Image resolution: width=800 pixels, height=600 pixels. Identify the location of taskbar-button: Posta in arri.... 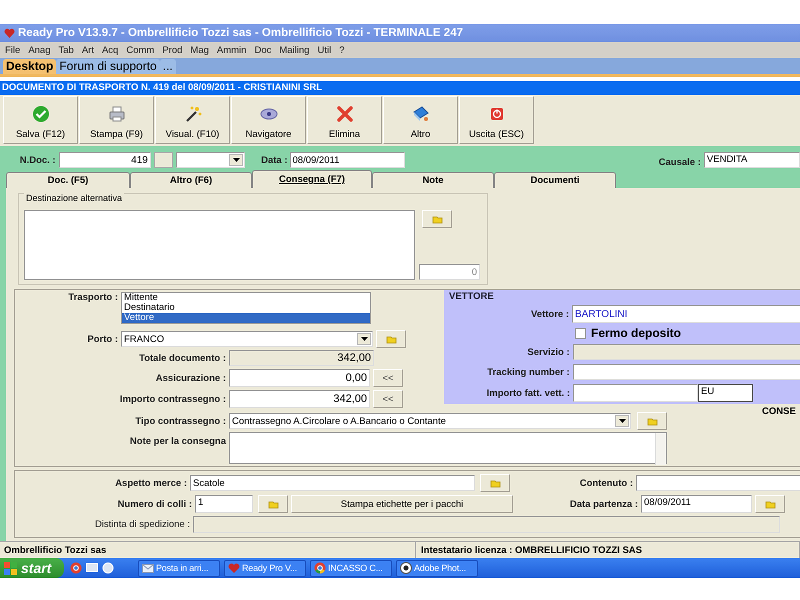
(179, 568).